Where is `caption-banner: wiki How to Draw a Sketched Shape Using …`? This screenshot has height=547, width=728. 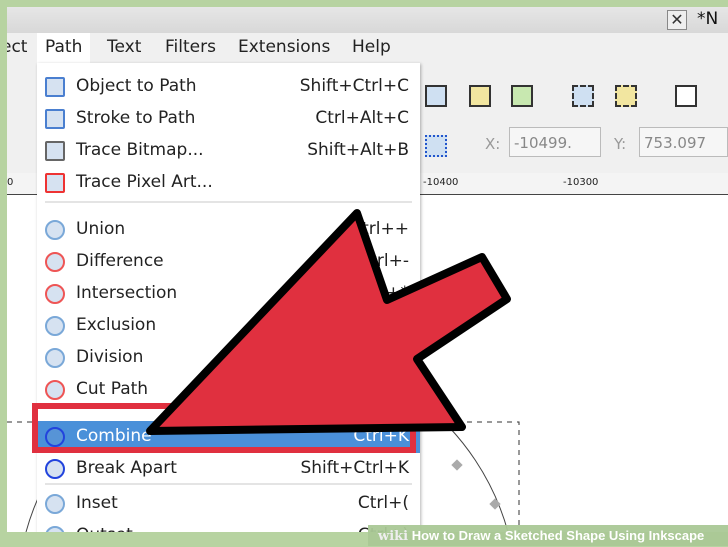
caption-banner: wiki How to Draw a Sketched Shape Using … is located at coordinates (548, 535).